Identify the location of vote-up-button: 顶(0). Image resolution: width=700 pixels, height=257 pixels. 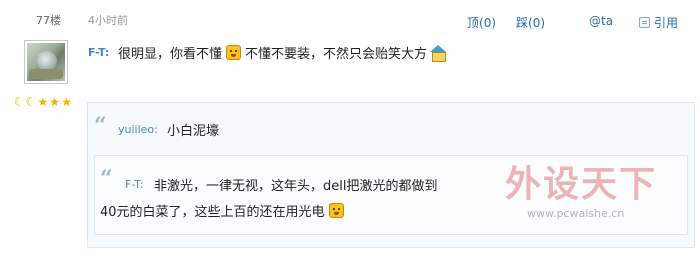
(481, 22).